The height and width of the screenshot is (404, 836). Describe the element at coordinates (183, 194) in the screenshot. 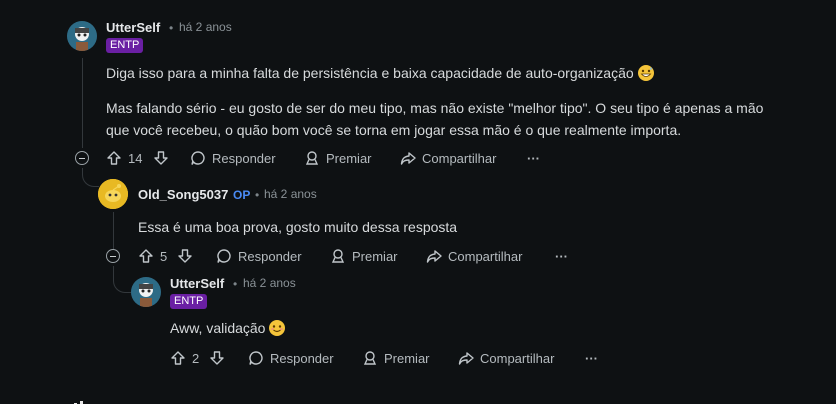

I see `username: Old_Song5037` at that location.